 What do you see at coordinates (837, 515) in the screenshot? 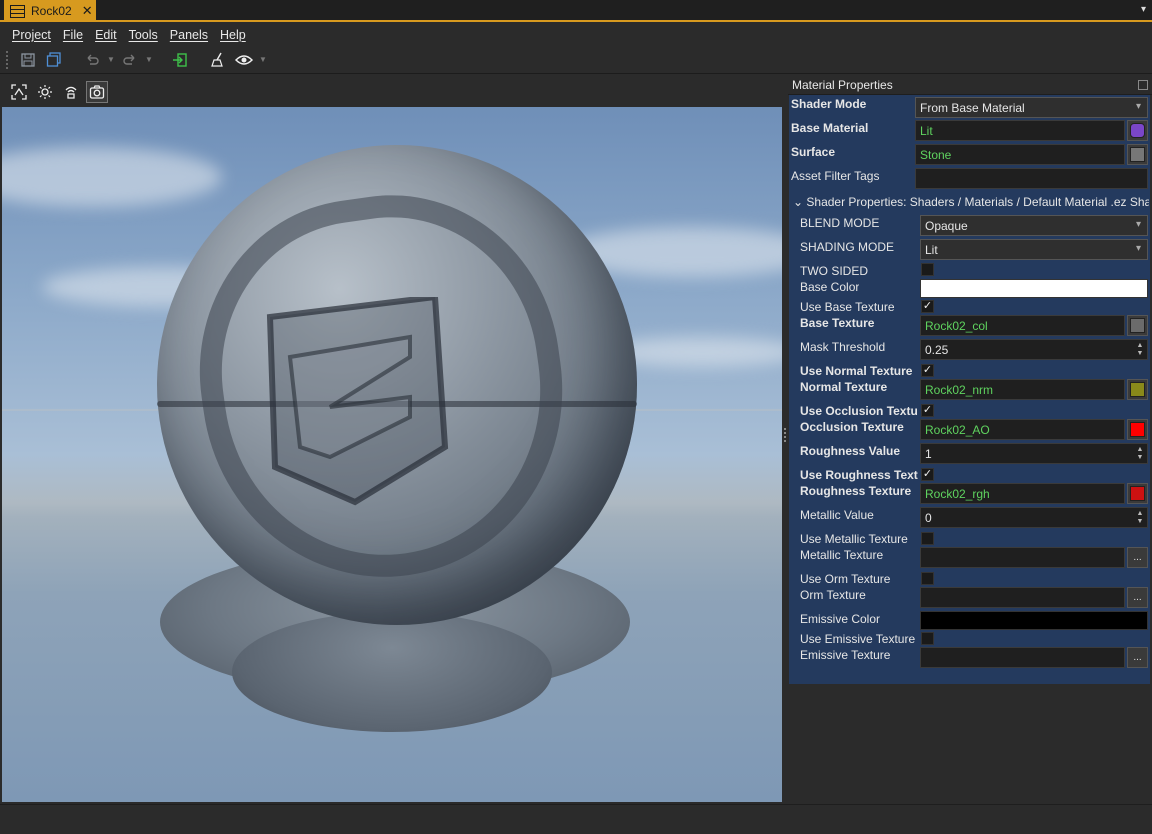
I see `metallic-value-label: Metallic Value` at bounding box center [837, 515].